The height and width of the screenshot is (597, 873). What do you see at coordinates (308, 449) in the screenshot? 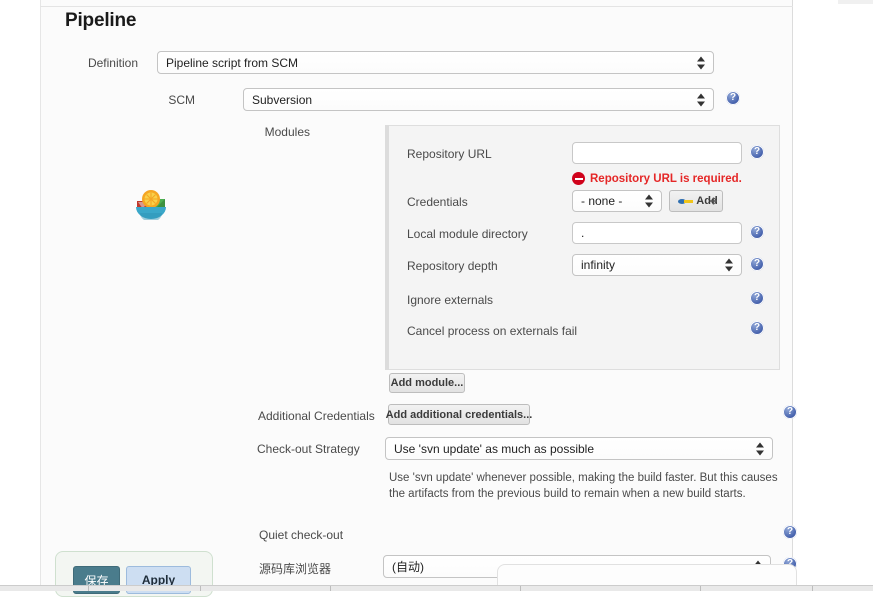
I see `checkout-strategy-label: Check-out Strategy` at bounding box center [308, 449].